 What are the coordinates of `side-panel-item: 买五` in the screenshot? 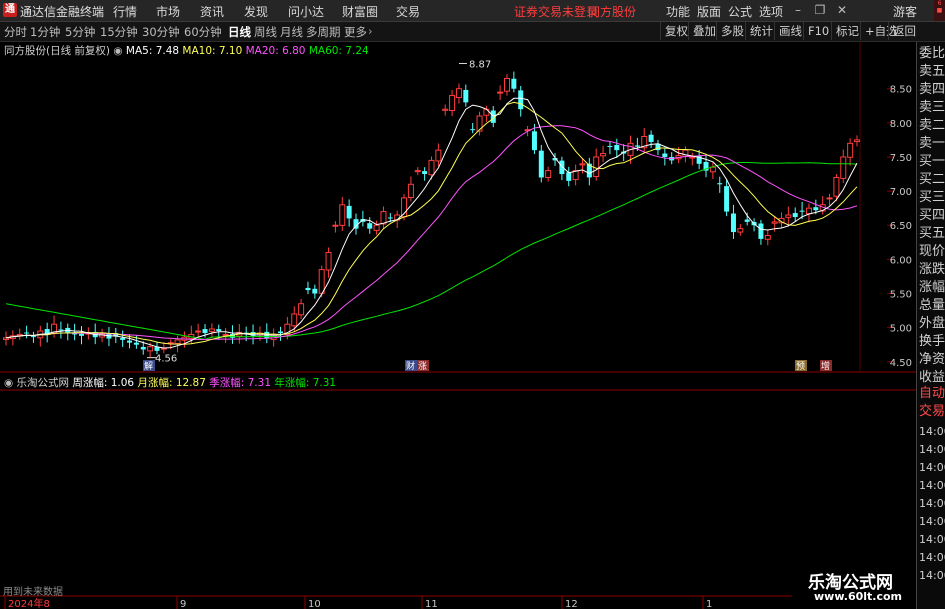 It's located at (932, 233).